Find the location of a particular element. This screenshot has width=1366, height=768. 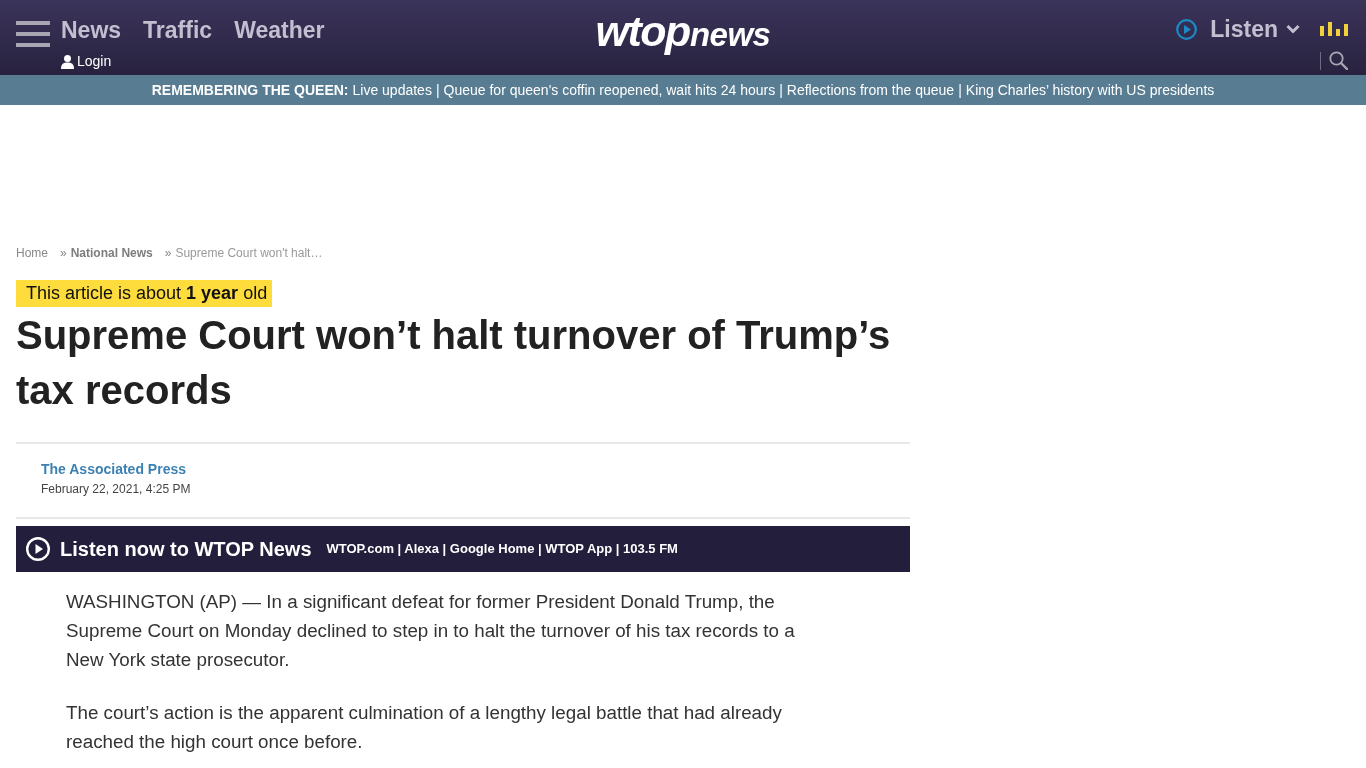

nav-link: Traffic is located at coordinates (178, 30).